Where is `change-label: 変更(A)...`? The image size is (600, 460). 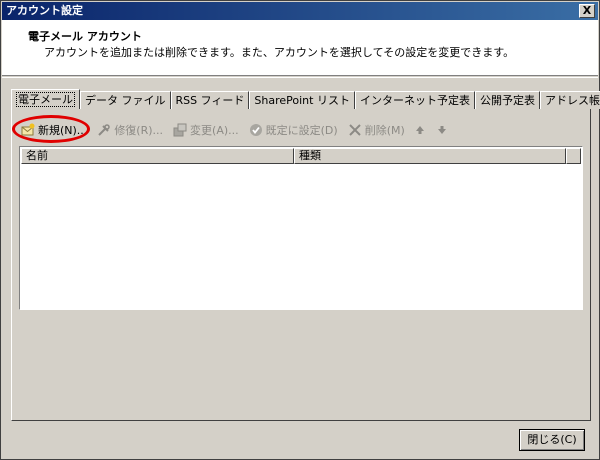 change-label: 変更(A)... is located at coordinates (214, 130).